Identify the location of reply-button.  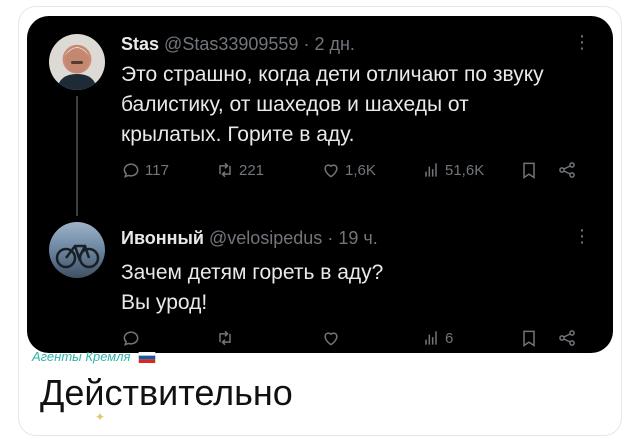
(133, 338).